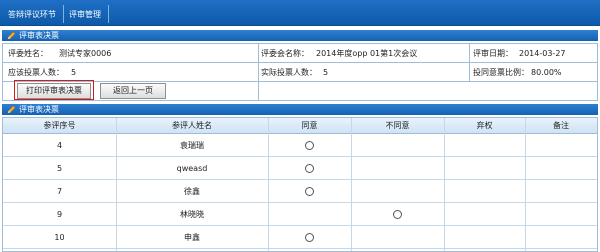  I want to click on col-header-abstain: 弃权, so click(484, 125).